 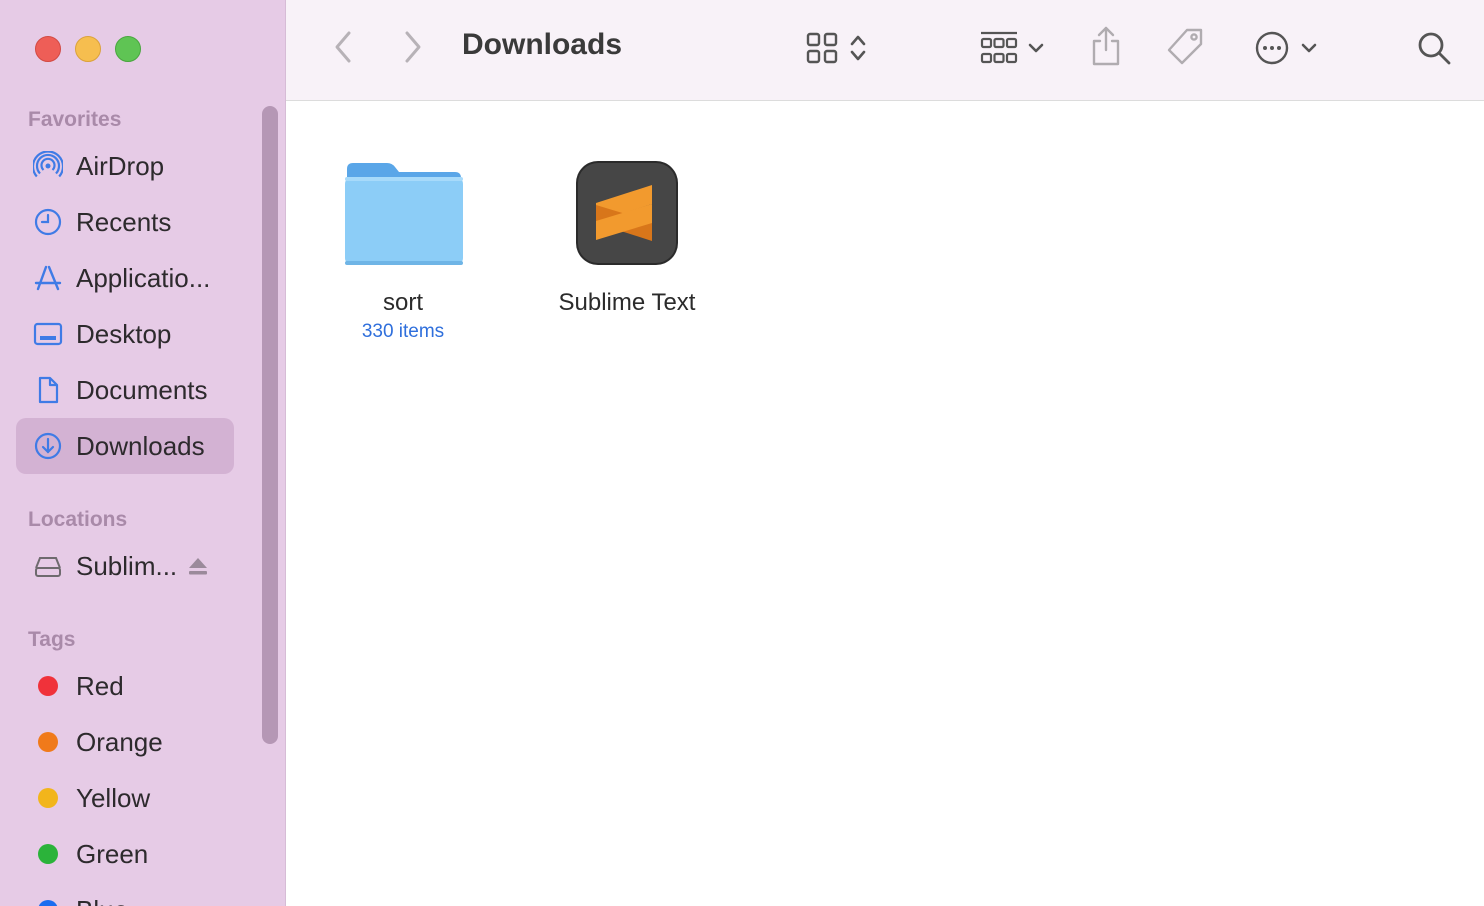 What do you see at coordinates (120, 165) in the screenshot?
I see `sidebar-item-label: AirDrop` at bounding box center [120, 165].